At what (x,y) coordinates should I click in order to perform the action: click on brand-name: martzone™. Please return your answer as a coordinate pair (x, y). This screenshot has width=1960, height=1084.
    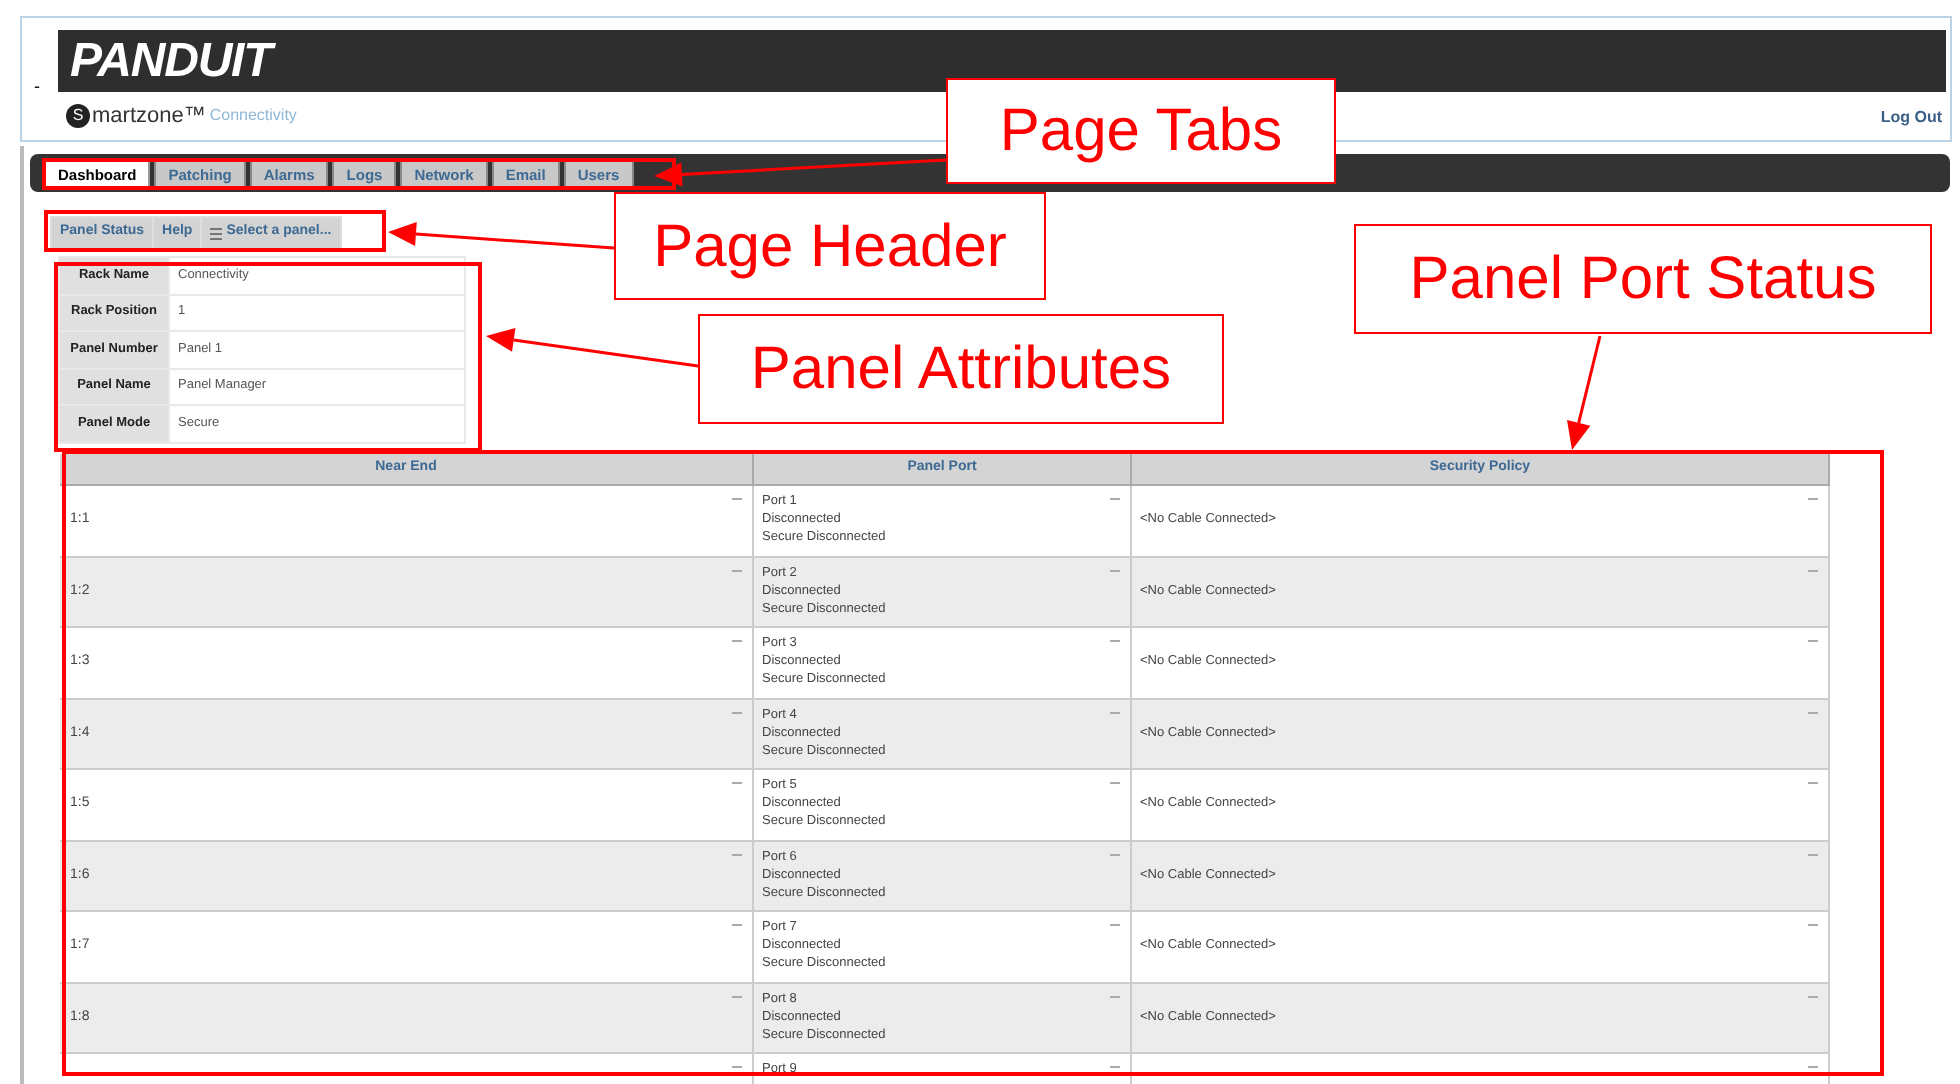
    Looking at the image, I should click on (149, 117).